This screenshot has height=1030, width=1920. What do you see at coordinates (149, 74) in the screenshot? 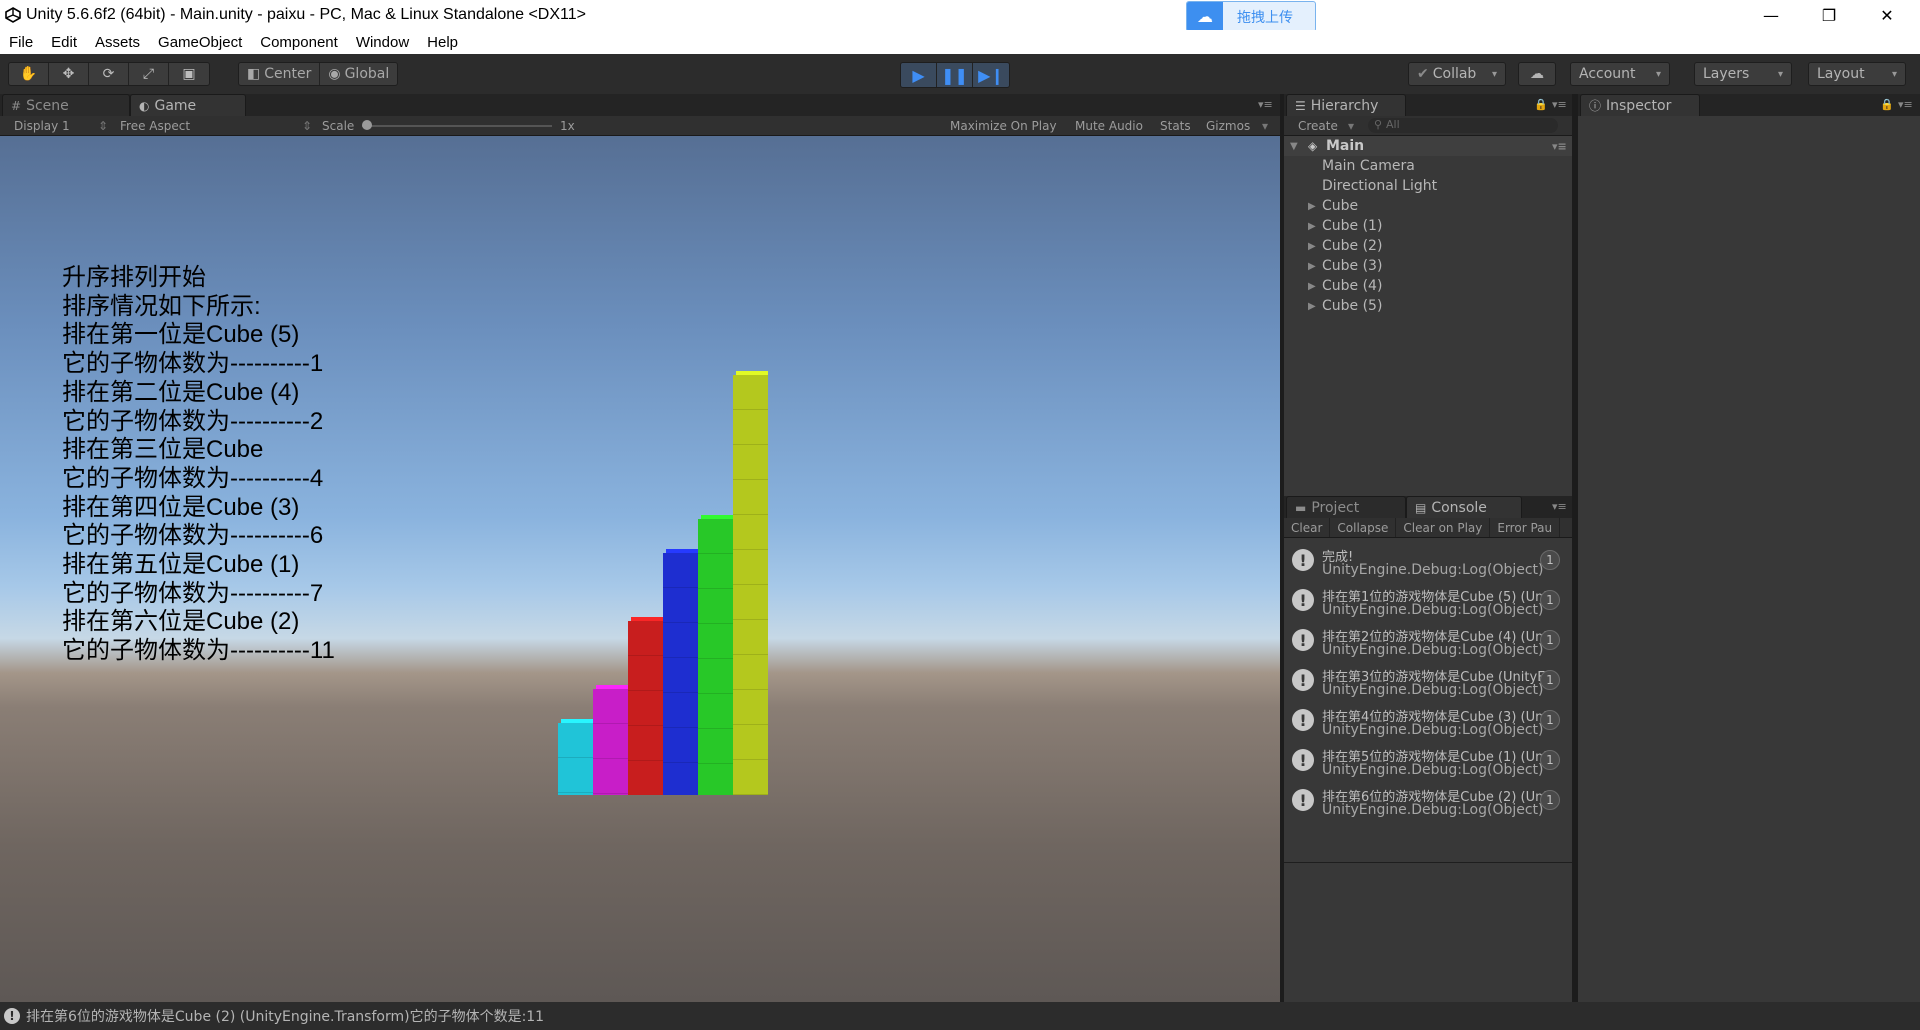
I see `scale-icon: ⤢` at bounding box center [149, 74].